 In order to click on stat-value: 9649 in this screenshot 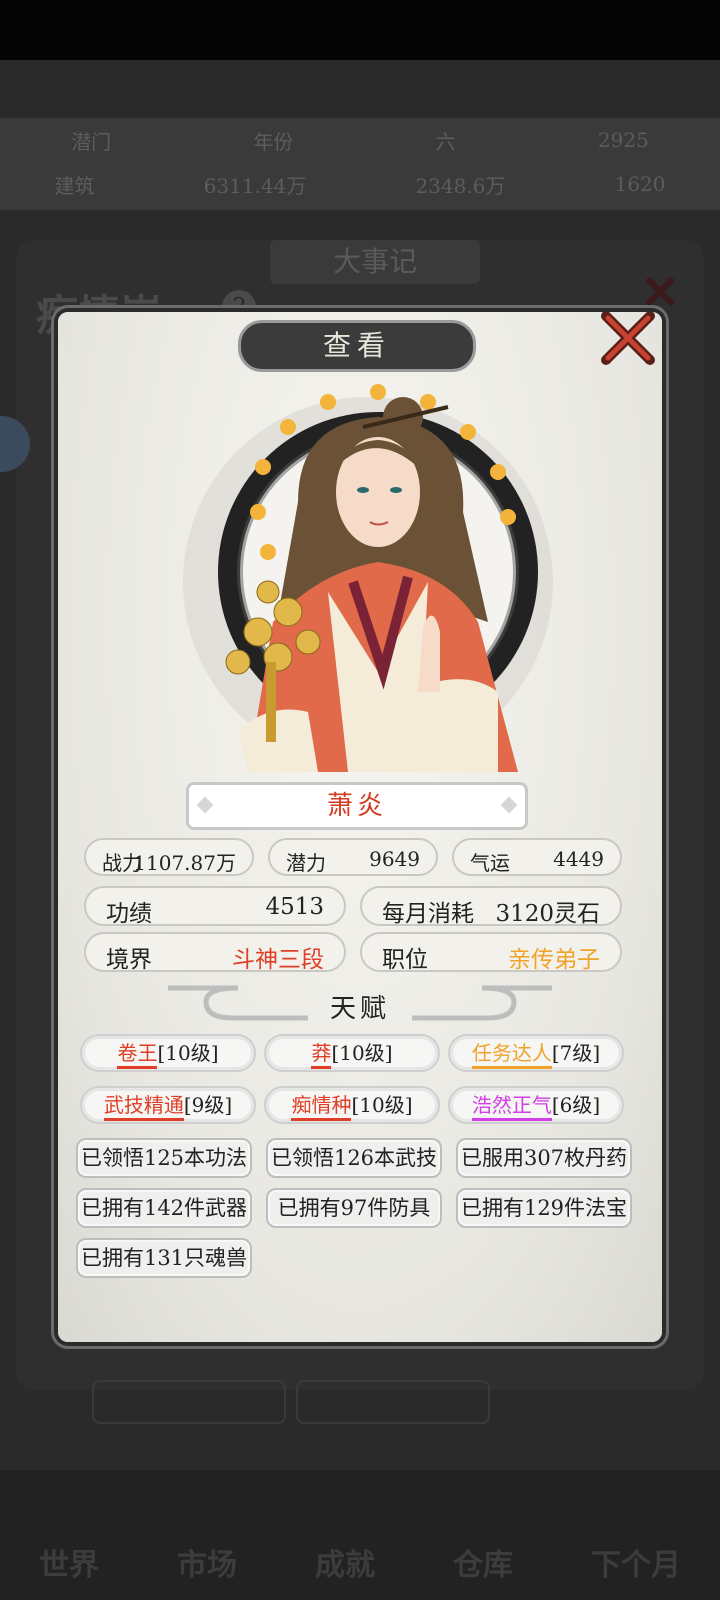, I will do `click(394, 859)`.